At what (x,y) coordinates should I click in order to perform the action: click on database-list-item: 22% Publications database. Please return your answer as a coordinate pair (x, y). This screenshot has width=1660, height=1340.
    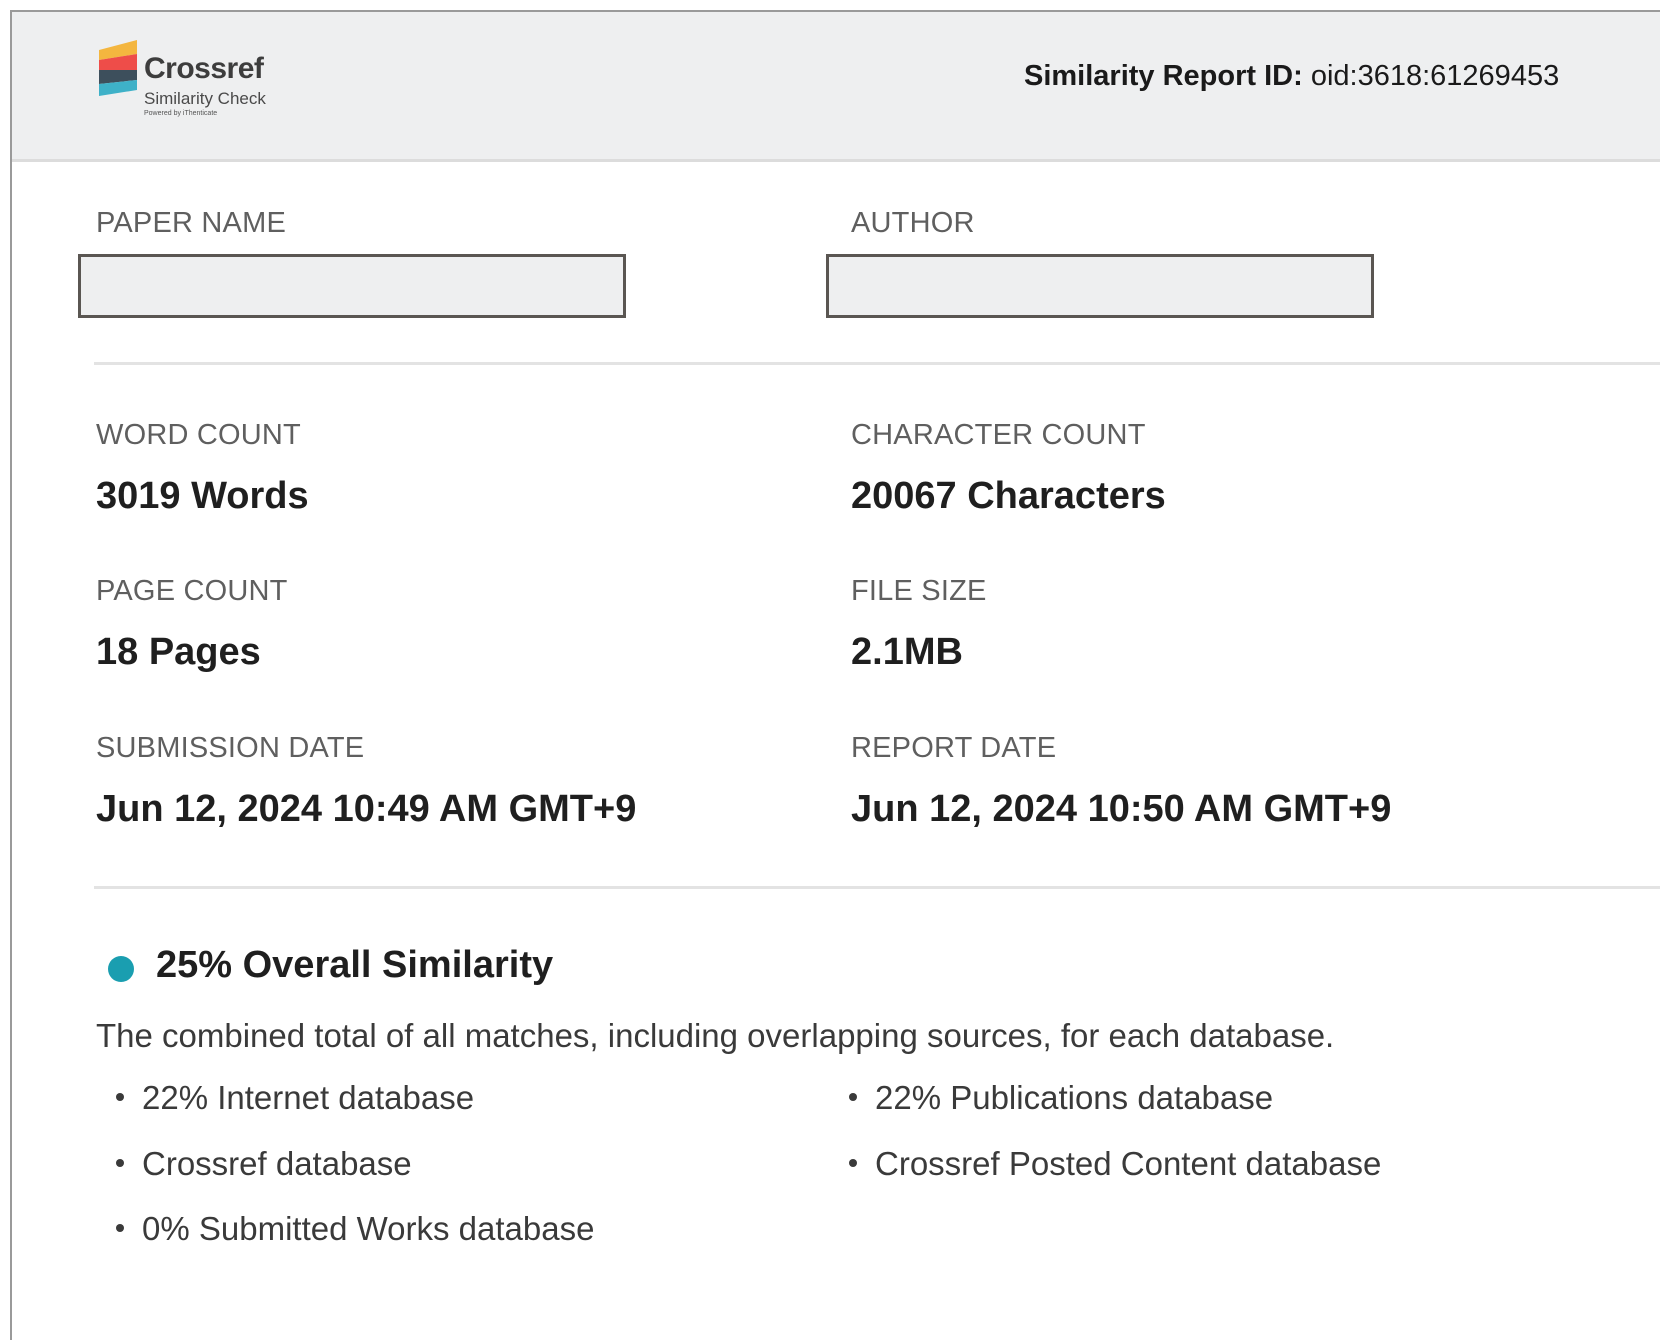
    Looking at the image, I should click on (1061, 1098).